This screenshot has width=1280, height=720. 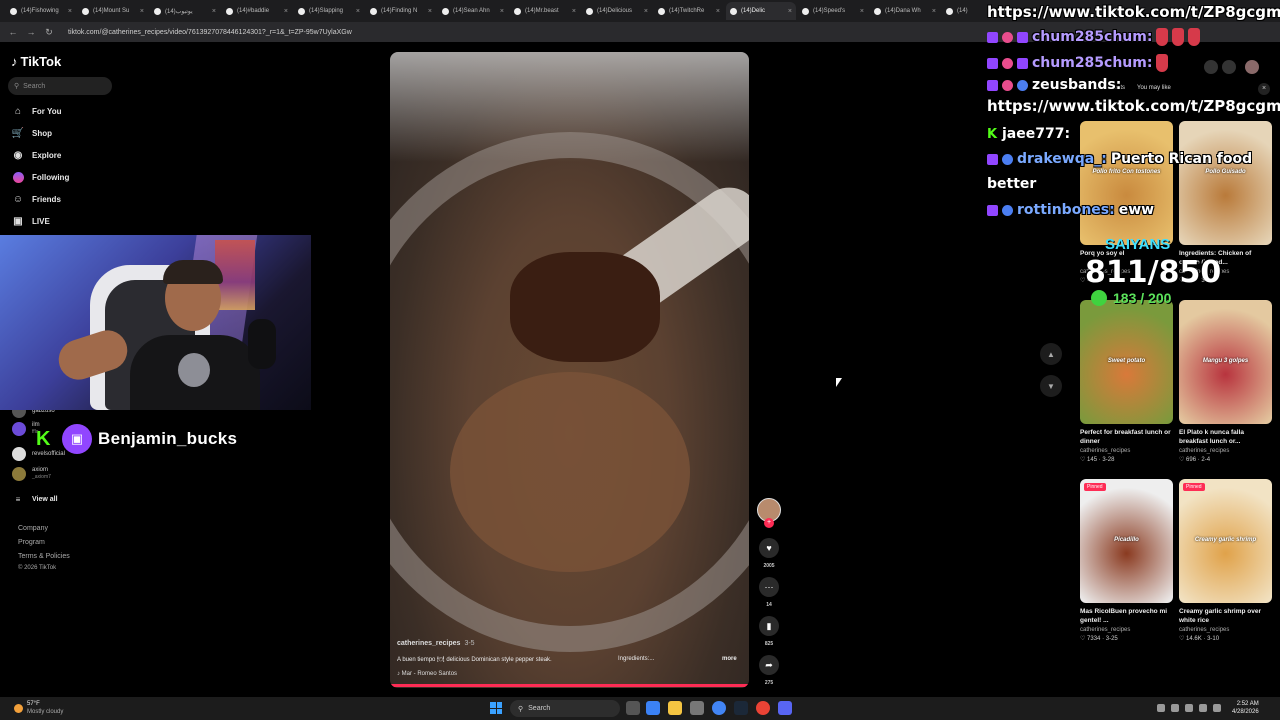 I want to click on browser-tab: (14)Dana Wh ×, so click(x=905, y=11).